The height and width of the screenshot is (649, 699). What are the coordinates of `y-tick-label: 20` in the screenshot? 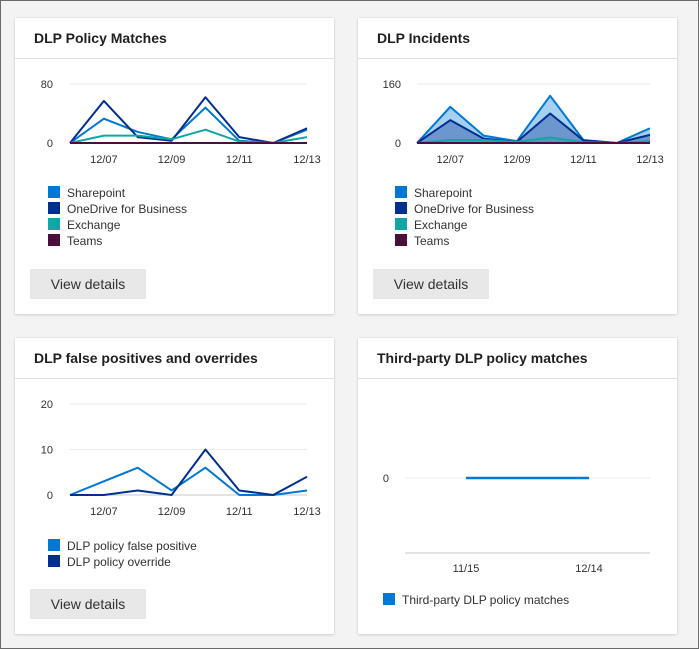 It's located at (47, 405).